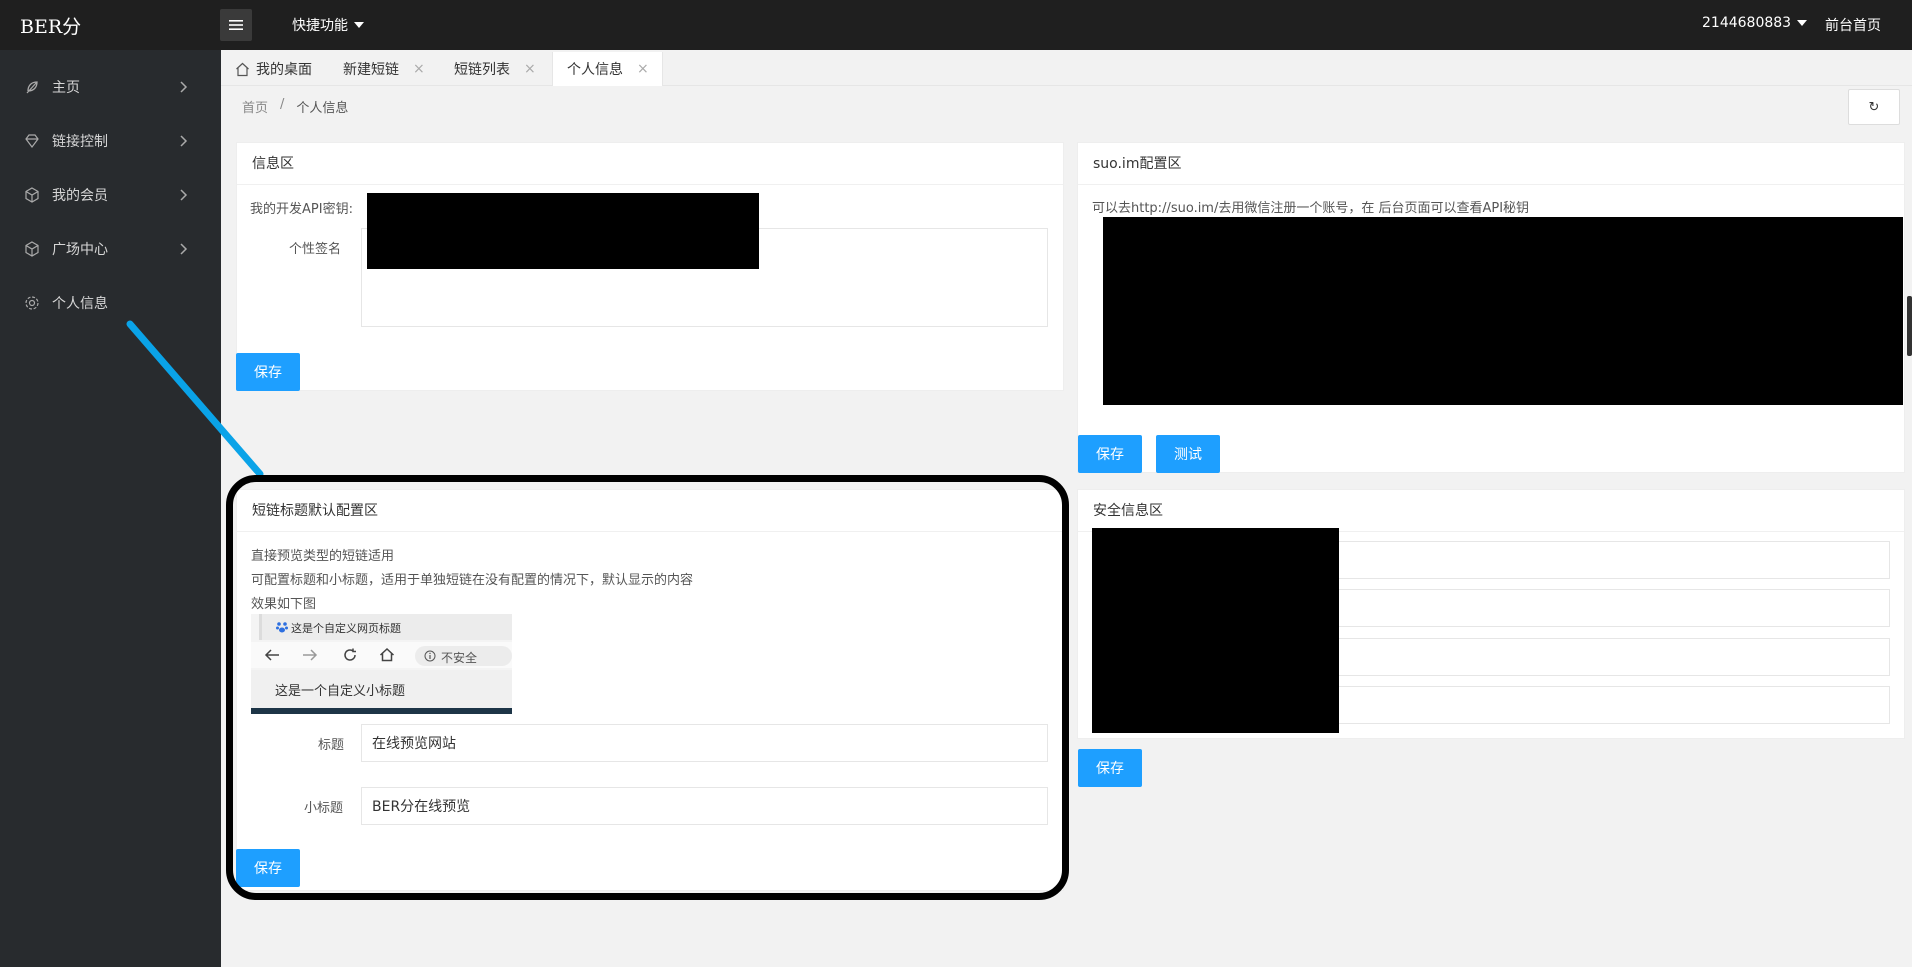 The width and height of the screenshot is (1912, 967). I want to click on subtitle-input: BER分在线预览, so click(704, 806).